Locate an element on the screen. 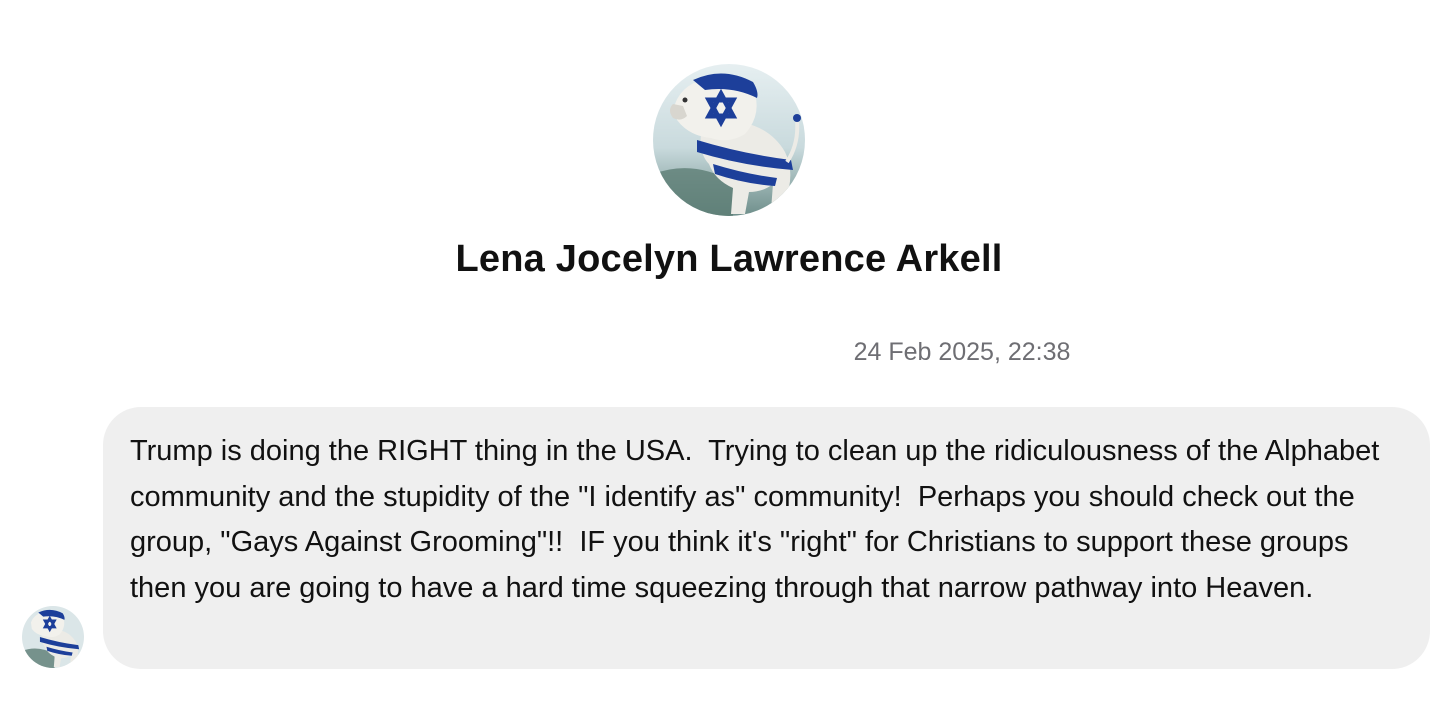 The height and width of the screenshot is (702, 1456). contact-name: Lena Jocelyn Lawrence Arkell is located at coordinates (728, 259).